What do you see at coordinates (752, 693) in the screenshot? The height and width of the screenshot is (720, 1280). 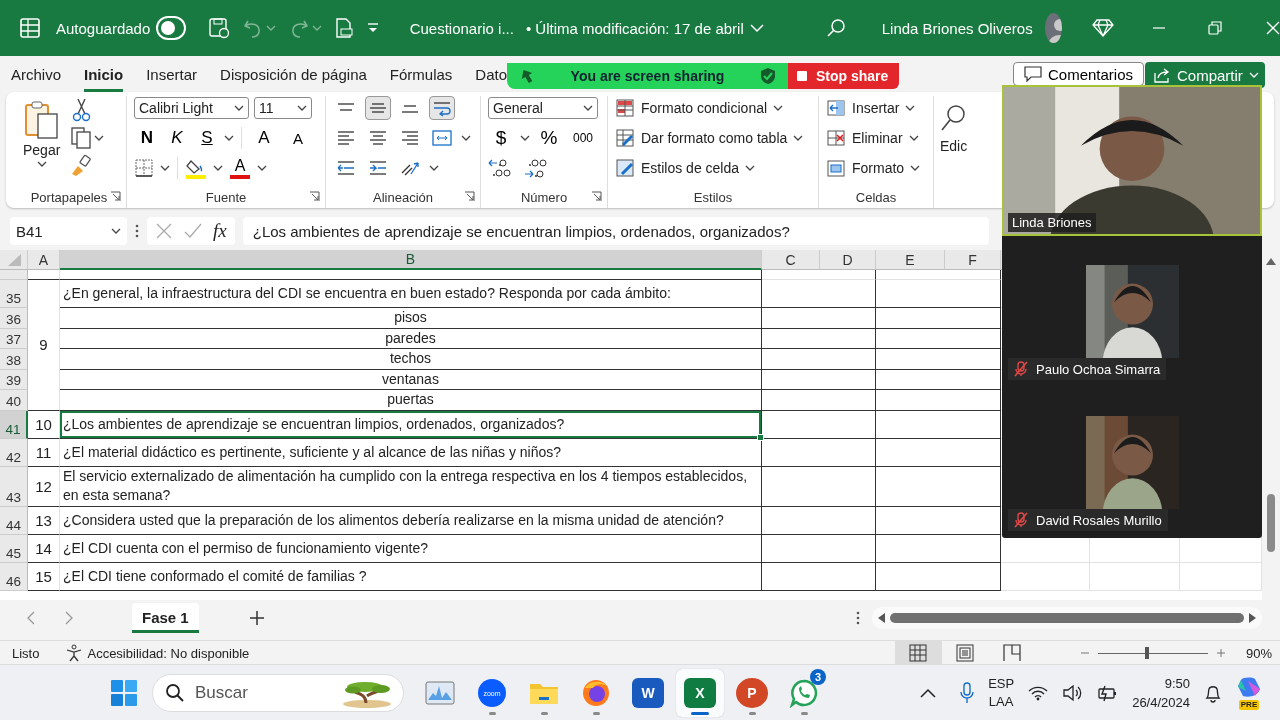 I see `taskbar-button: P` at bounding box center [752, 693].